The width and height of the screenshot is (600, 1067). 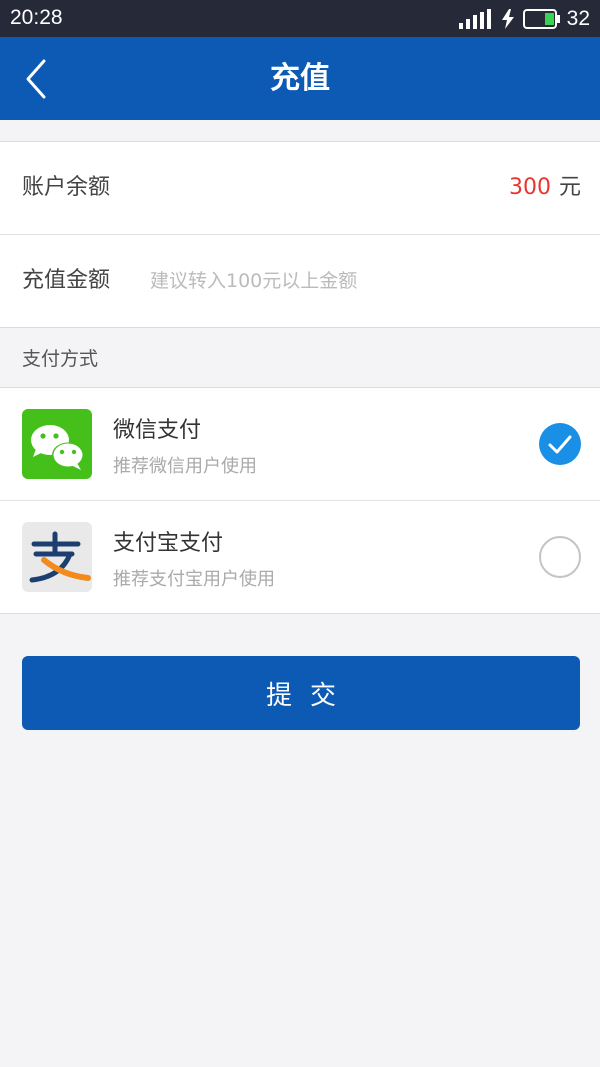 I want to click on submit-button: 提交, so click(x=301, y=693).